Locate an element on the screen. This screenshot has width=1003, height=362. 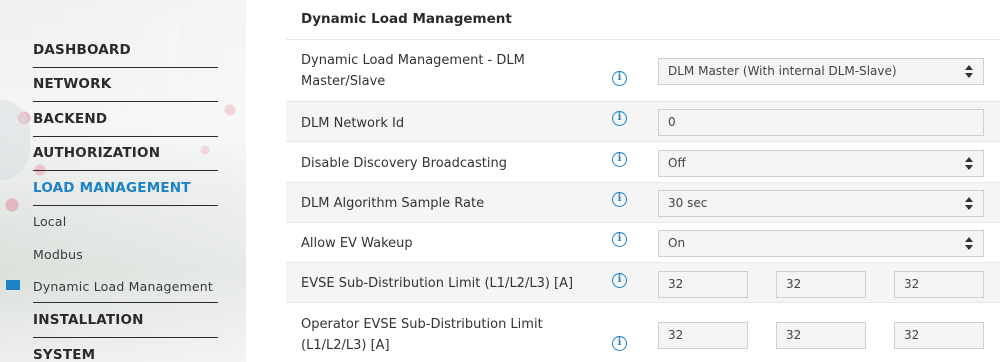
sidebar-item-dashboard: DASHBOARD is located at coordinates (125, 50).